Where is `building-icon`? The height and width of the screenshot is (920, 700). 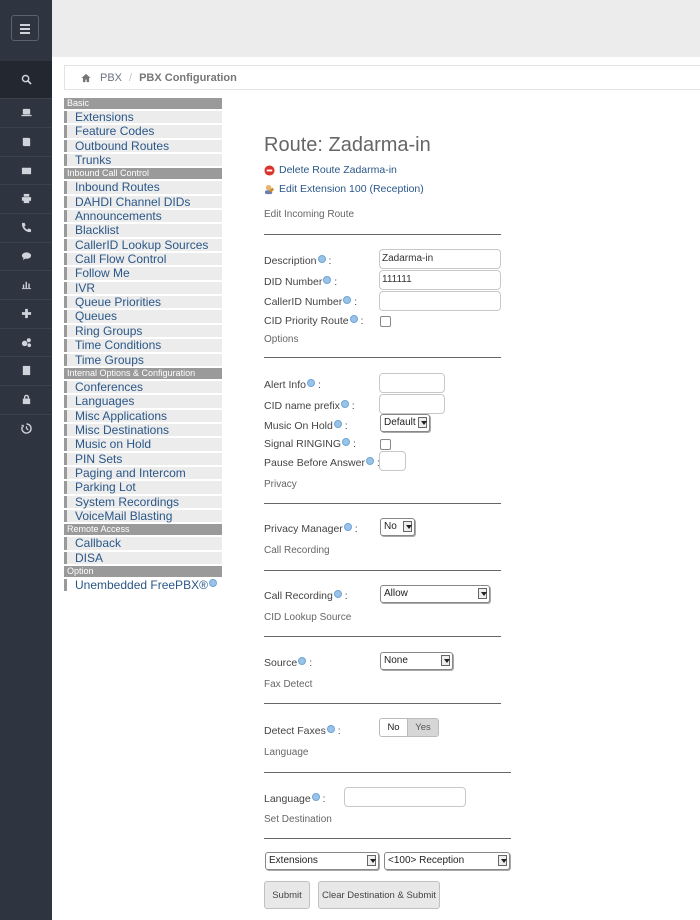
building-icon is located at coordinates (26, 370).